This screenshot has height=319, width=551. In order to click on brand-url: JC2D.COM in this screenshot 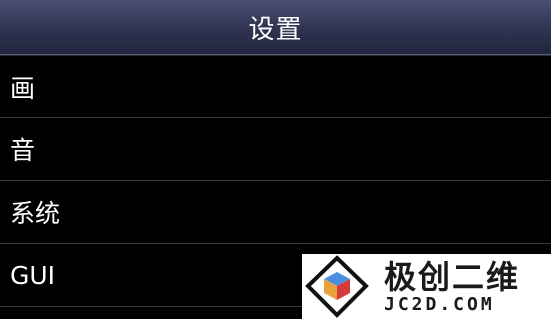, I will do `click(439, 304)`.